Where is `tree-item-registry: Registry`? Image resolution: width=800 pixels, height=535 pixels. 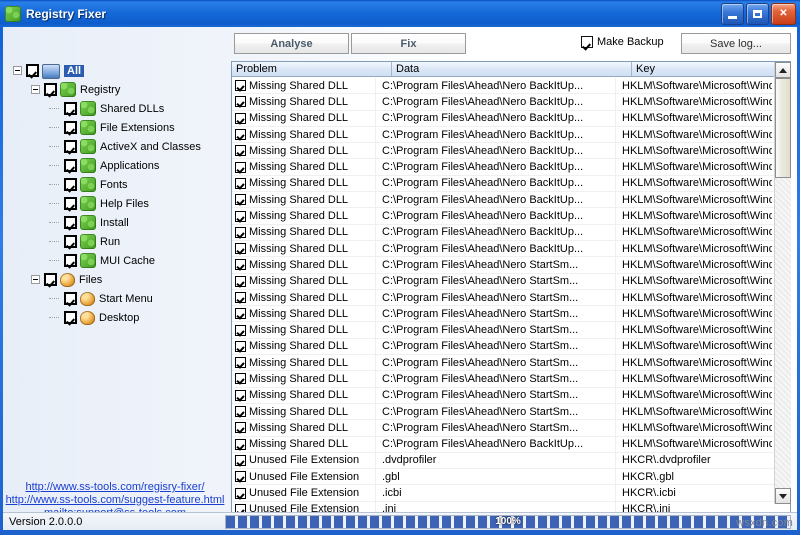 tree-item-registry: Registry is located at coordinates (116, 89).